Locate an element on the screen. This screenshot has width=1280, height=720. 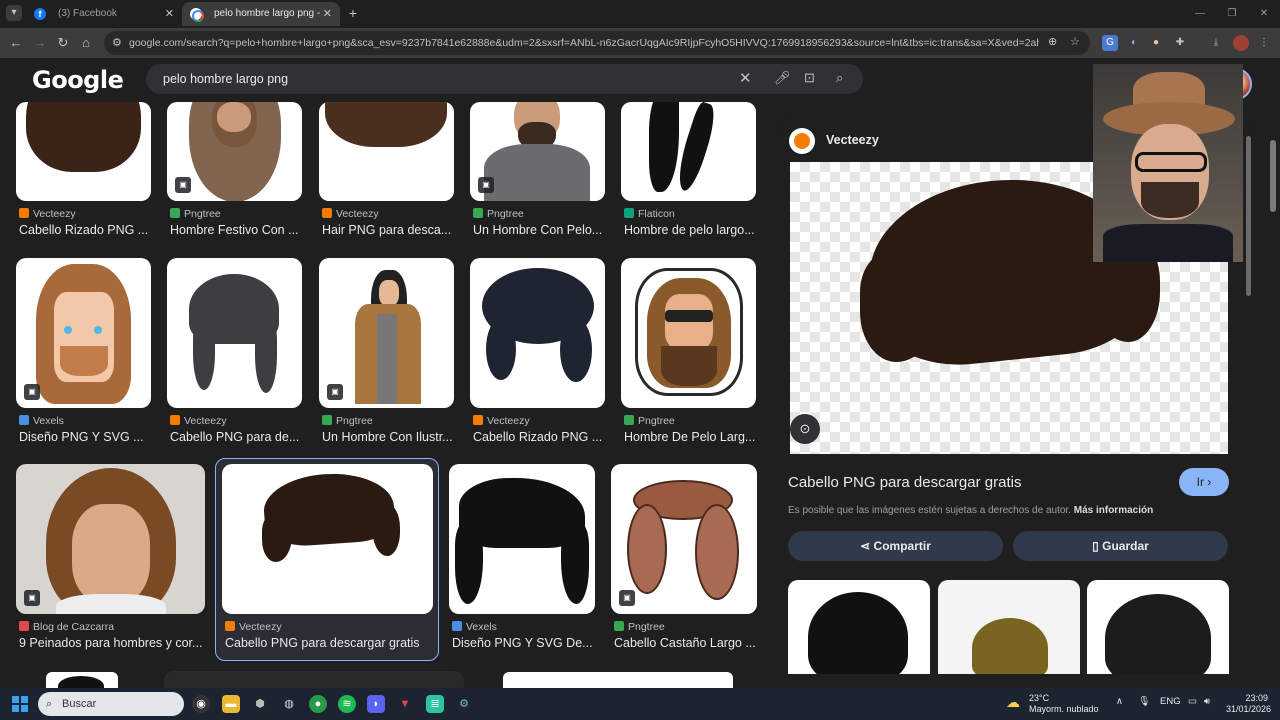
clear-search-icon: ✕ is located at coordinates (745, 78).